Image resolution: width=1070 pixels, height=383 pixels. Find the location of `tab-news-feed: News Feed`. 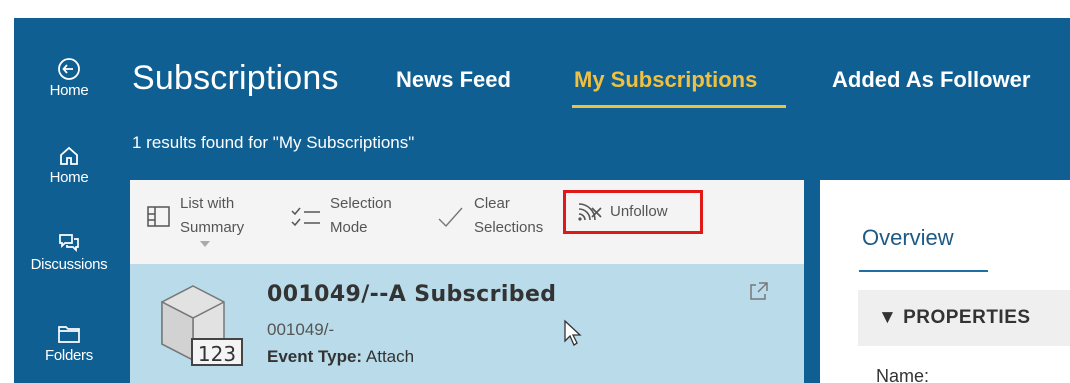

tab-news-feed: News Feed is located at coordinates (453, 80).